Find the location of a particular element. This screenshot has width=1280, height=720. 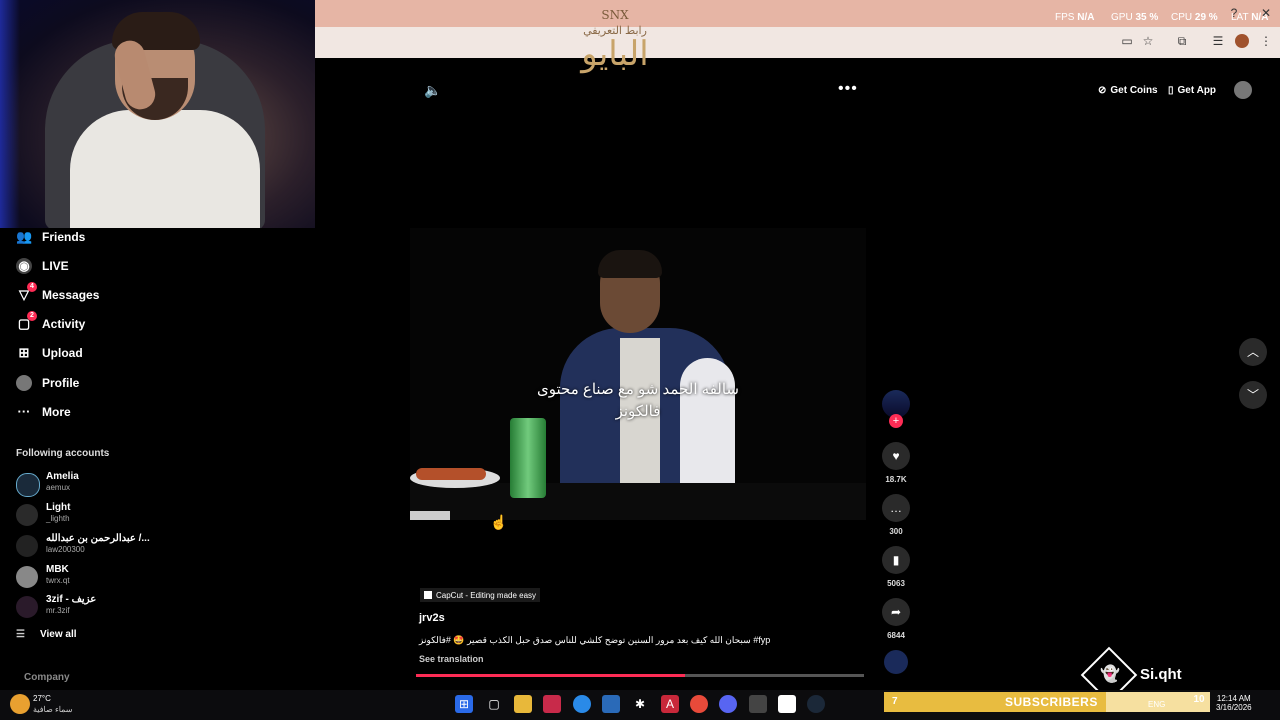

sidebar-item-messages: ▽ 4 Messages is located at coordinates (57, 294).